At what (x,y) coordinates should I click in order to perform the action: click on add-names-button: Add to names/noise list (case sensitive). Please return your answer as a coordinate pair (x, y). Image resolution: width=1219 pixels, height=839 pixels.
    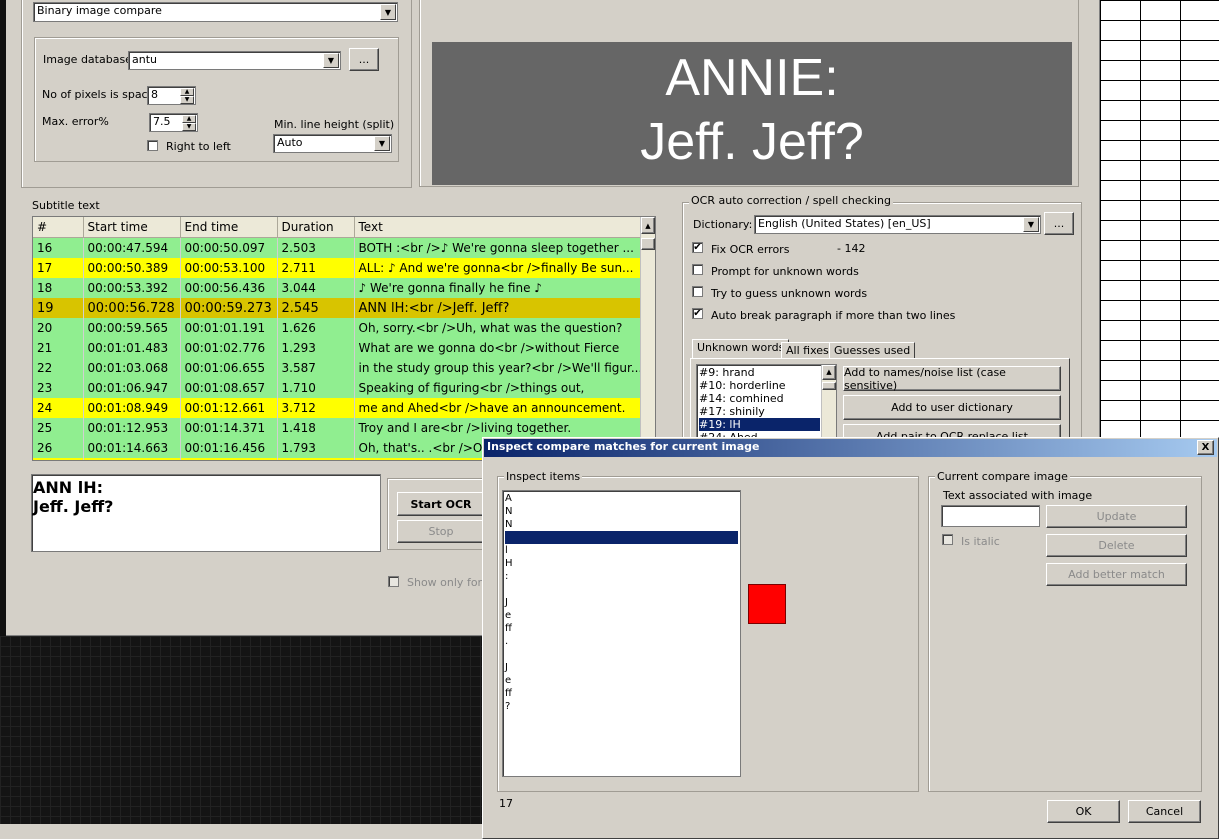
    Looking at the image, I should click on (952, 379).